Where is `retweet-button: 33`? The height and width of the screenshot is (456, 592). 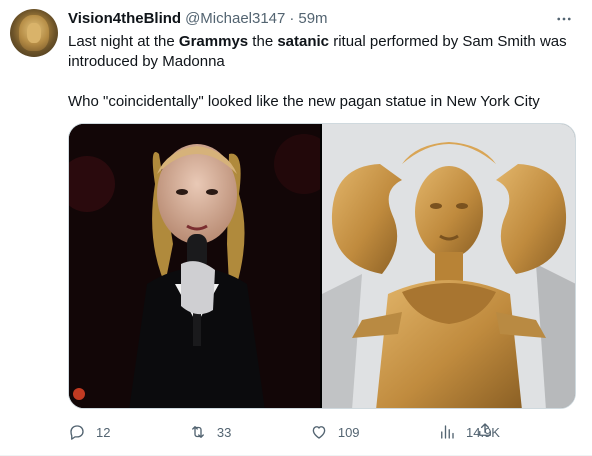
retweet-button: 33 is located at coordinates (210, 432).